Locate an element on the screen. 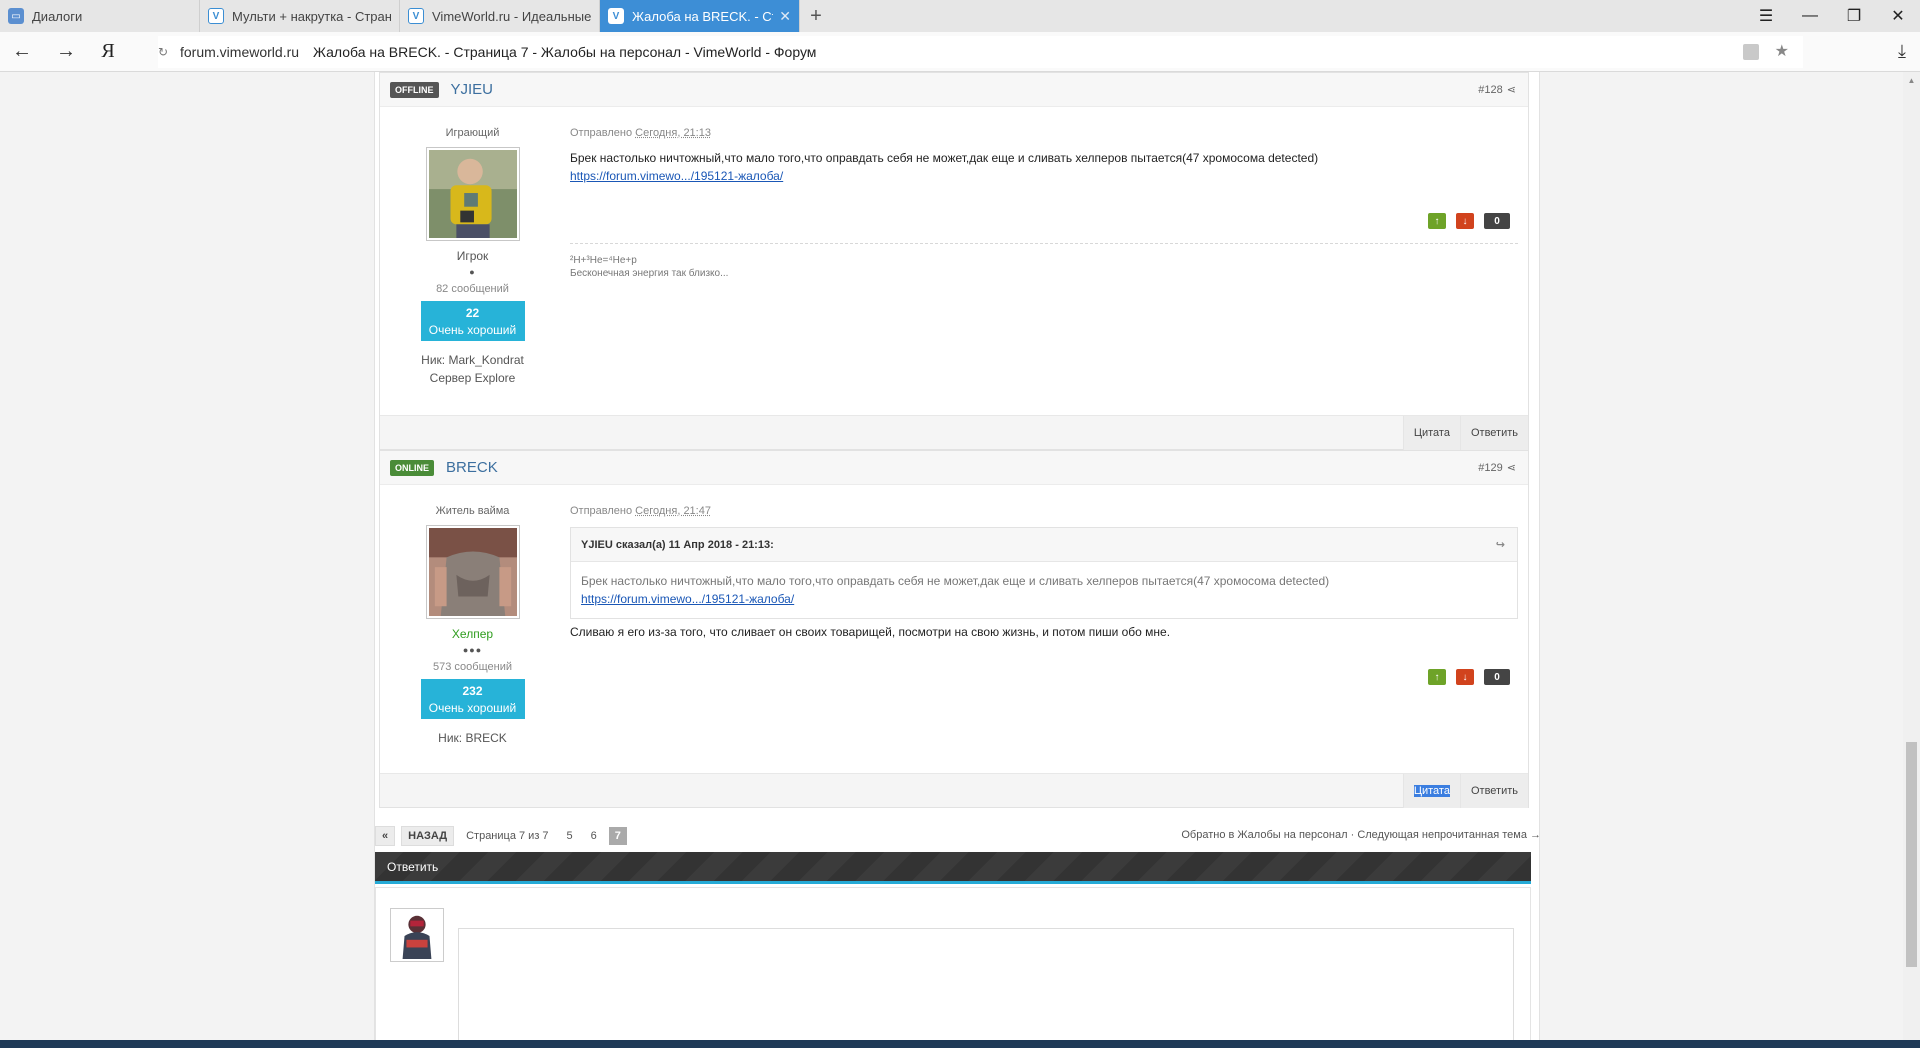 The image size is (1920, 1048). post-number: #128 ⋖ is located at coordinates (1497, 89).